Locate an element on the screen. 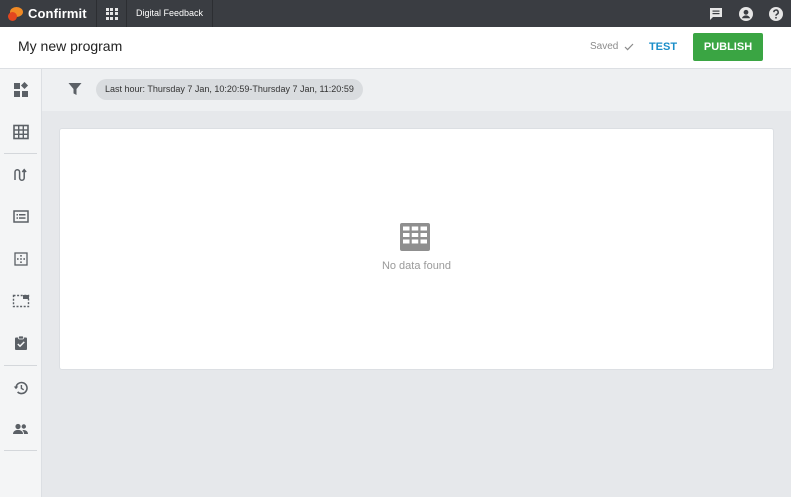 This screenshot has width=791, height=497. users-icon is located at coordinates (20, 428).